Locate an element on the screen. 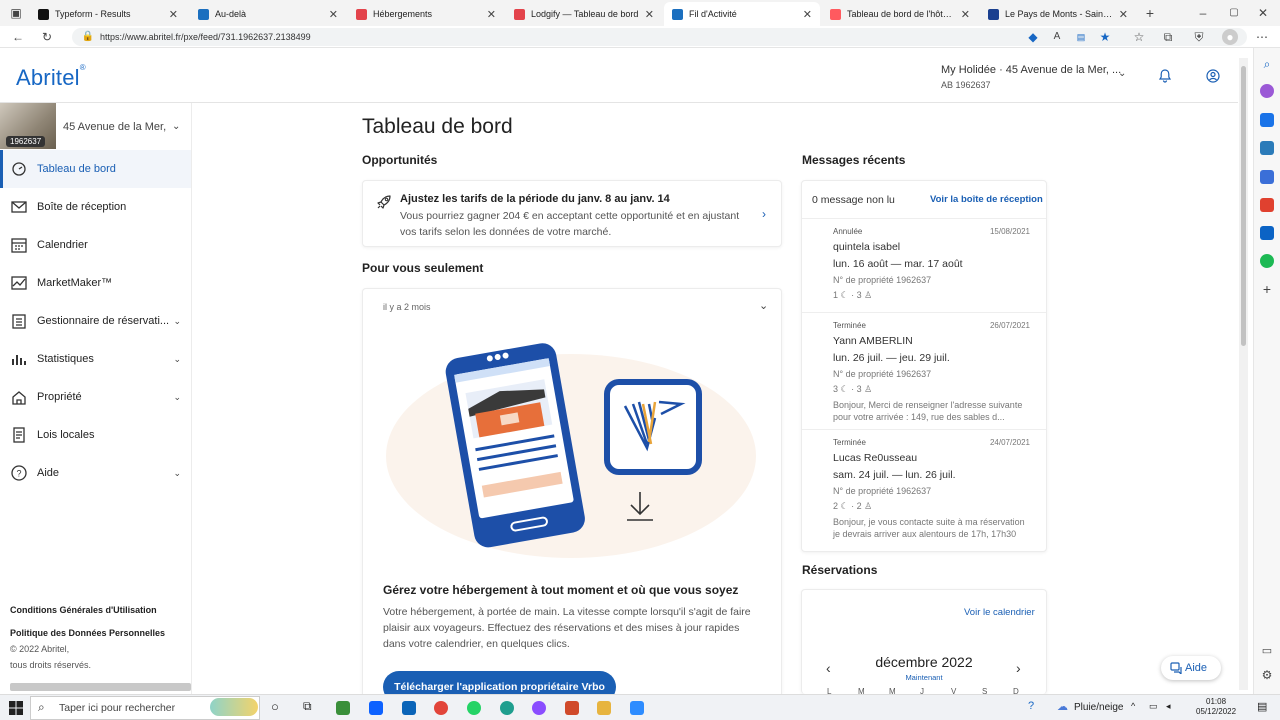  sidebar-item-aide: ? Aide ⌄ is located at coordinates (95, 473).